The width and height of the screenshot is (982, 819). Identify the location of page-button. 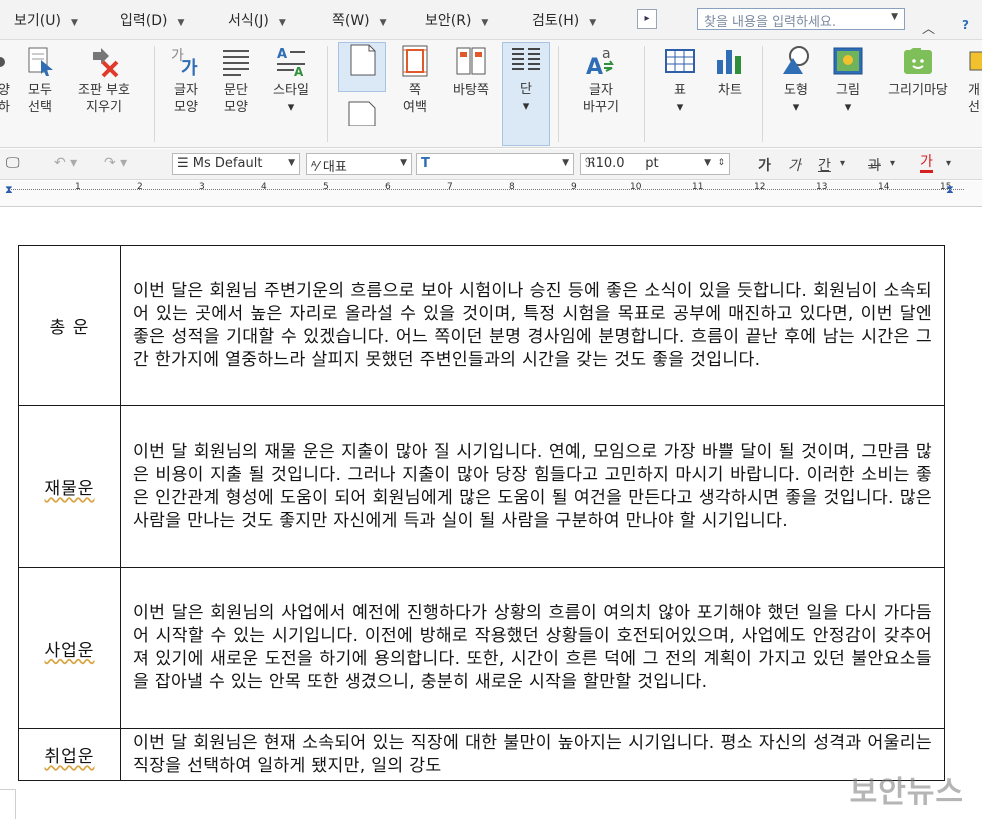
(362, 67).